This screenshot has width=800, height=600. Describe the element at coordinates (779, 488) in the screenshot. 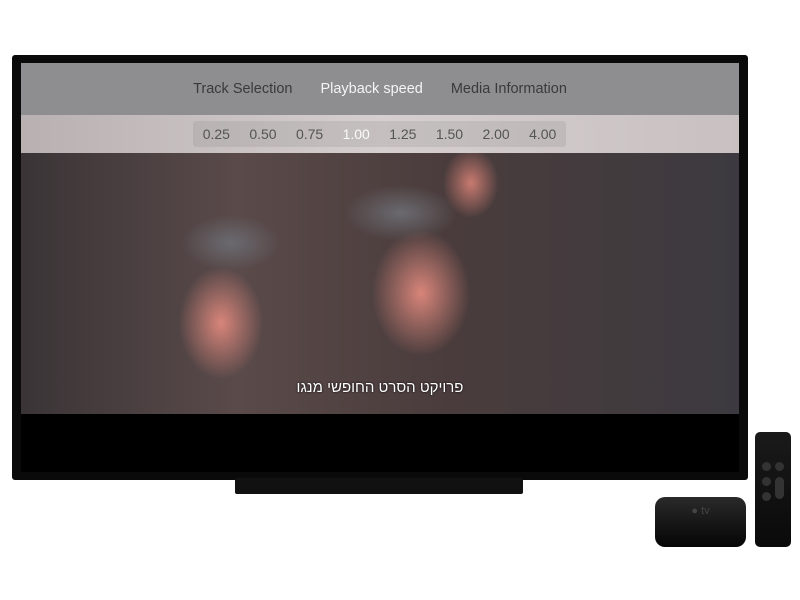

I see `volume-button-icon` at that location.